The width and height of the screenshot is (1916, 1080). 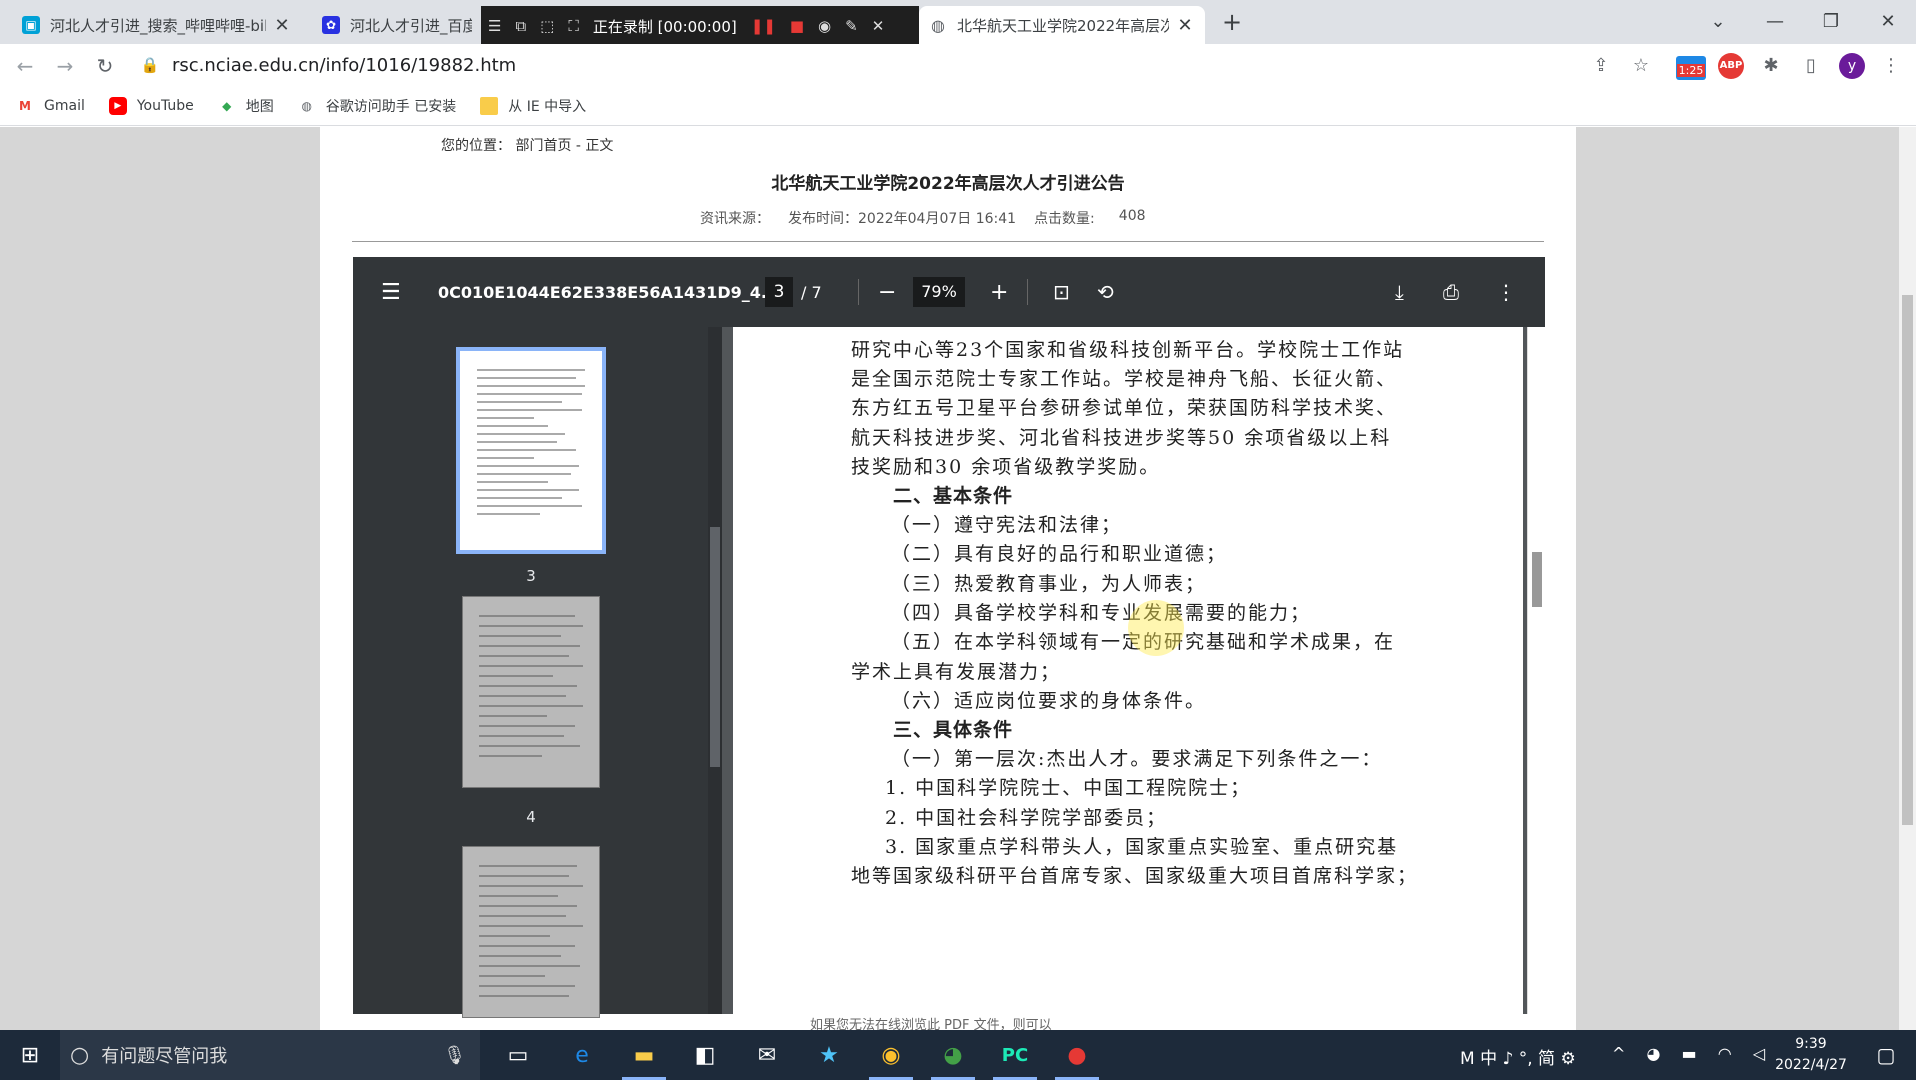 I want to click on app-star-icon: ★, so click(x=829, y=1055).